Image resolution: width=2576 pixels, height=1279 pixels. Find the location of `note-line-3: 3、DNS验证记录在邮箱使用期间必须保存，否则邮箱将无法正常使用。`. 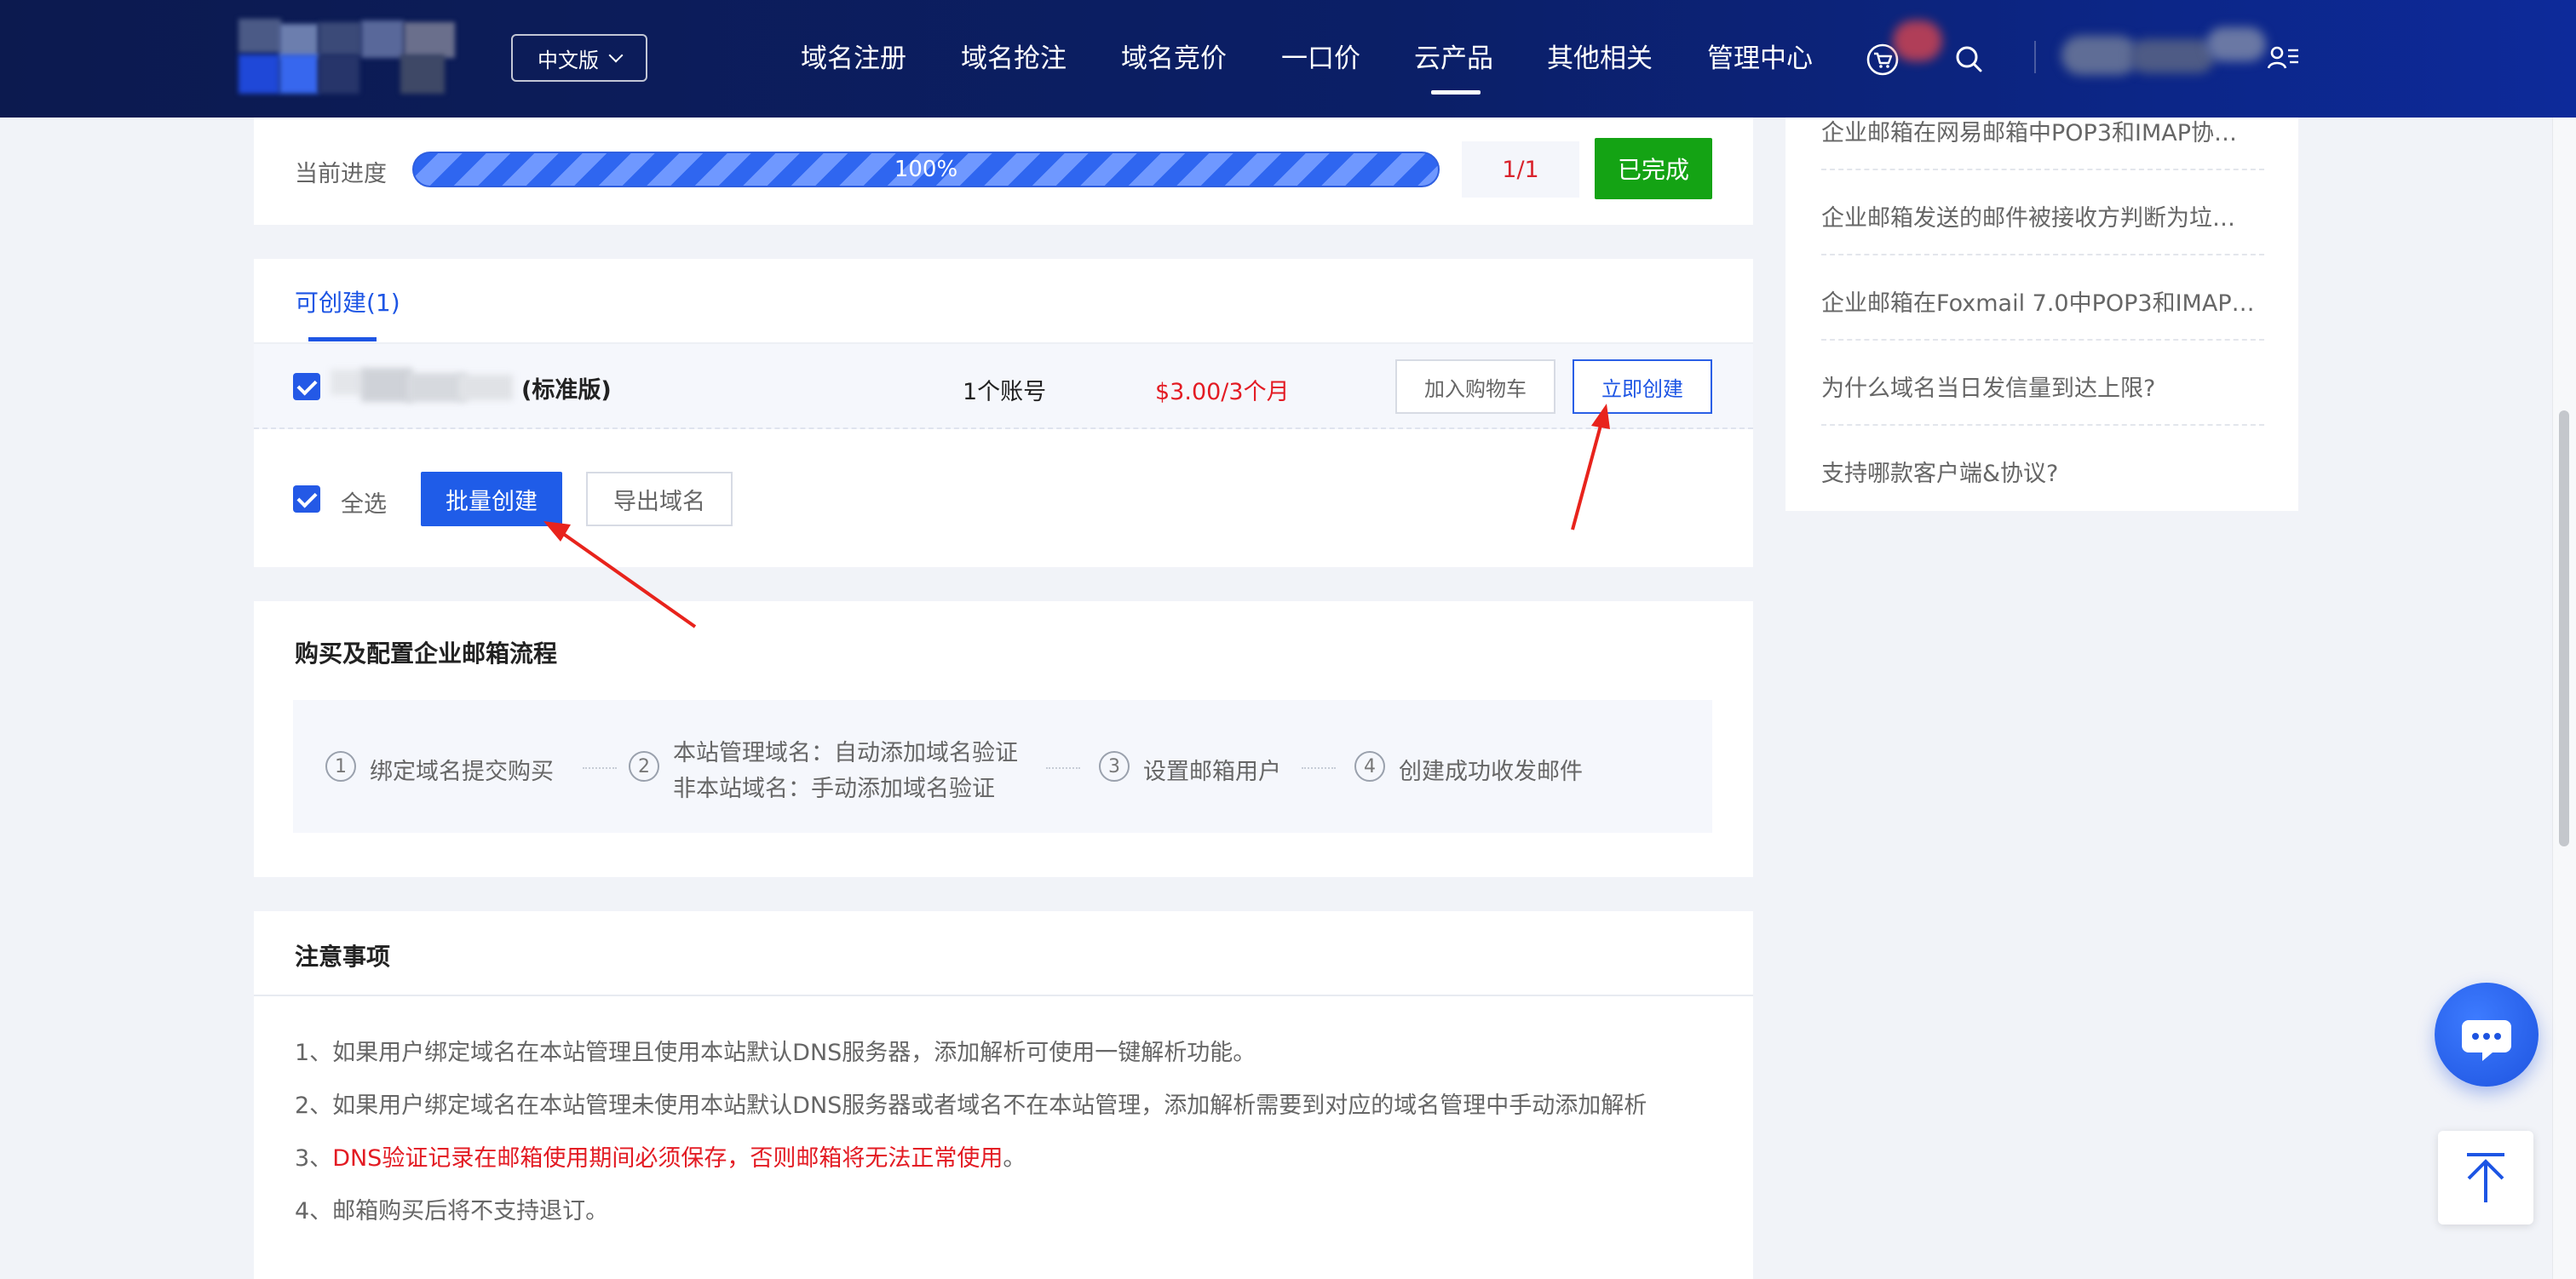

note-line-3: 3、DNS验证记录在邮箱使用期间必须保存，否则邮箱将无法正常使用。 is located at coordinates (661, 1156).